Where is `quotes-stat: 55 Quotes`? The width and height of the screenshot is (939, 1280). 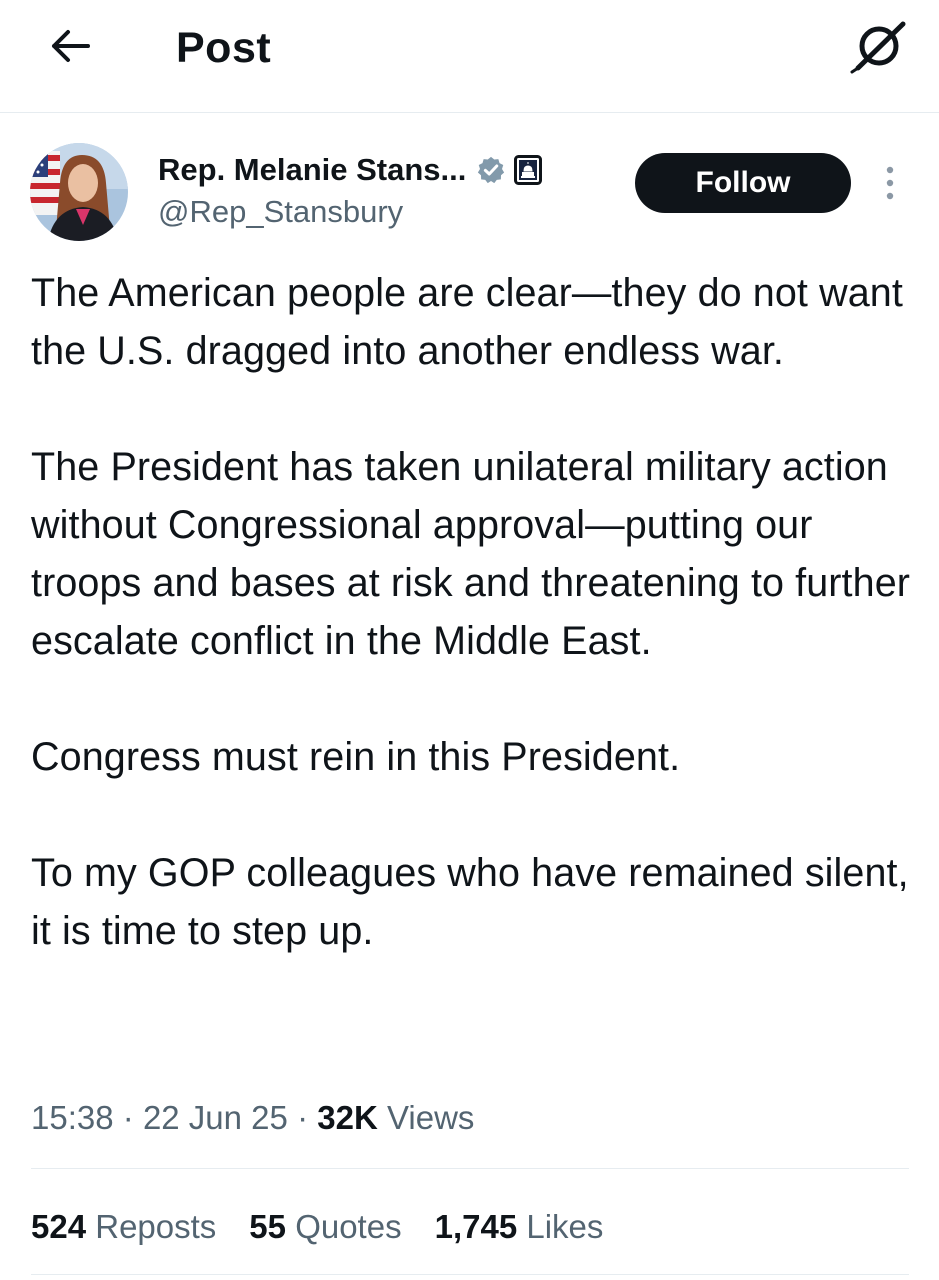 quotes-stat: 55 Quotes is located at coordinates (325, 1227).